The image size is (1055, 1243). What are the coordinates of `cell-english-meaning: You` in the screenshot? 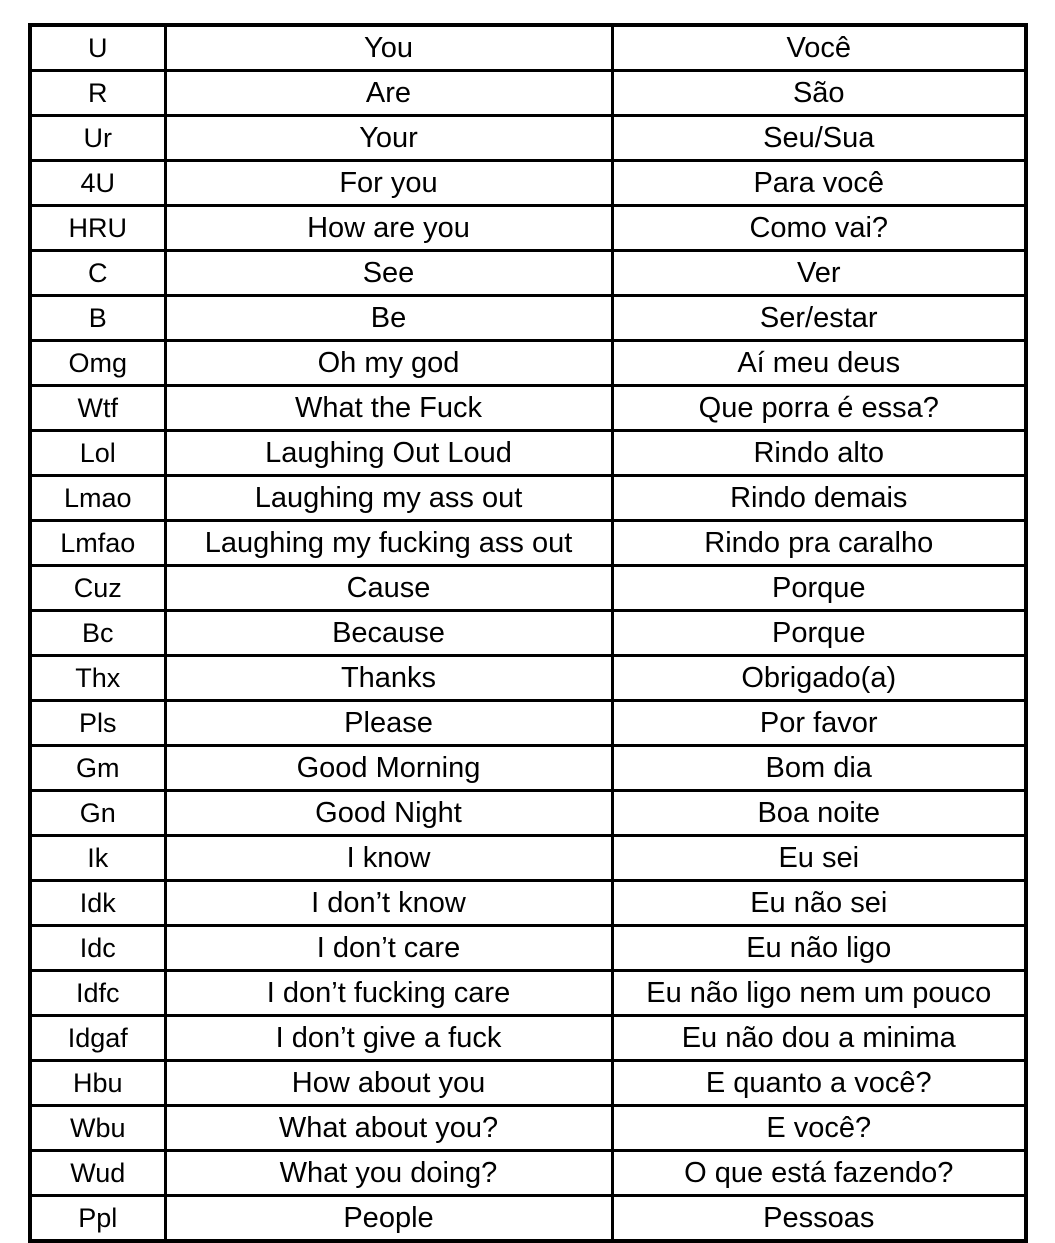 It's located at (388, 47).